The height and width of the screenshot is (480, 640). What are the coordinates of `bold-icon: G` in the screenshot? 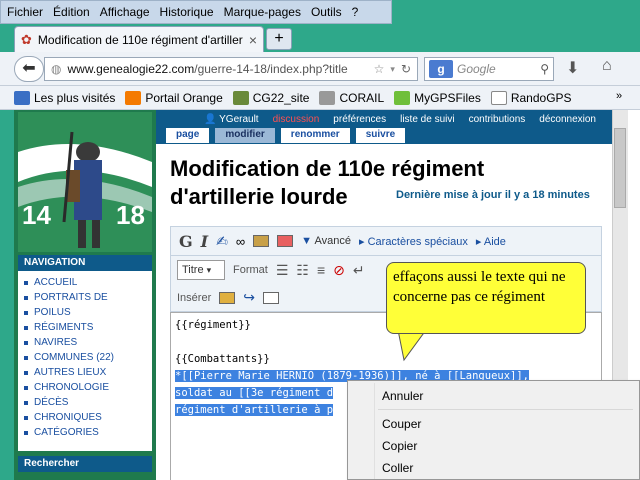 It's located at (186, 241).